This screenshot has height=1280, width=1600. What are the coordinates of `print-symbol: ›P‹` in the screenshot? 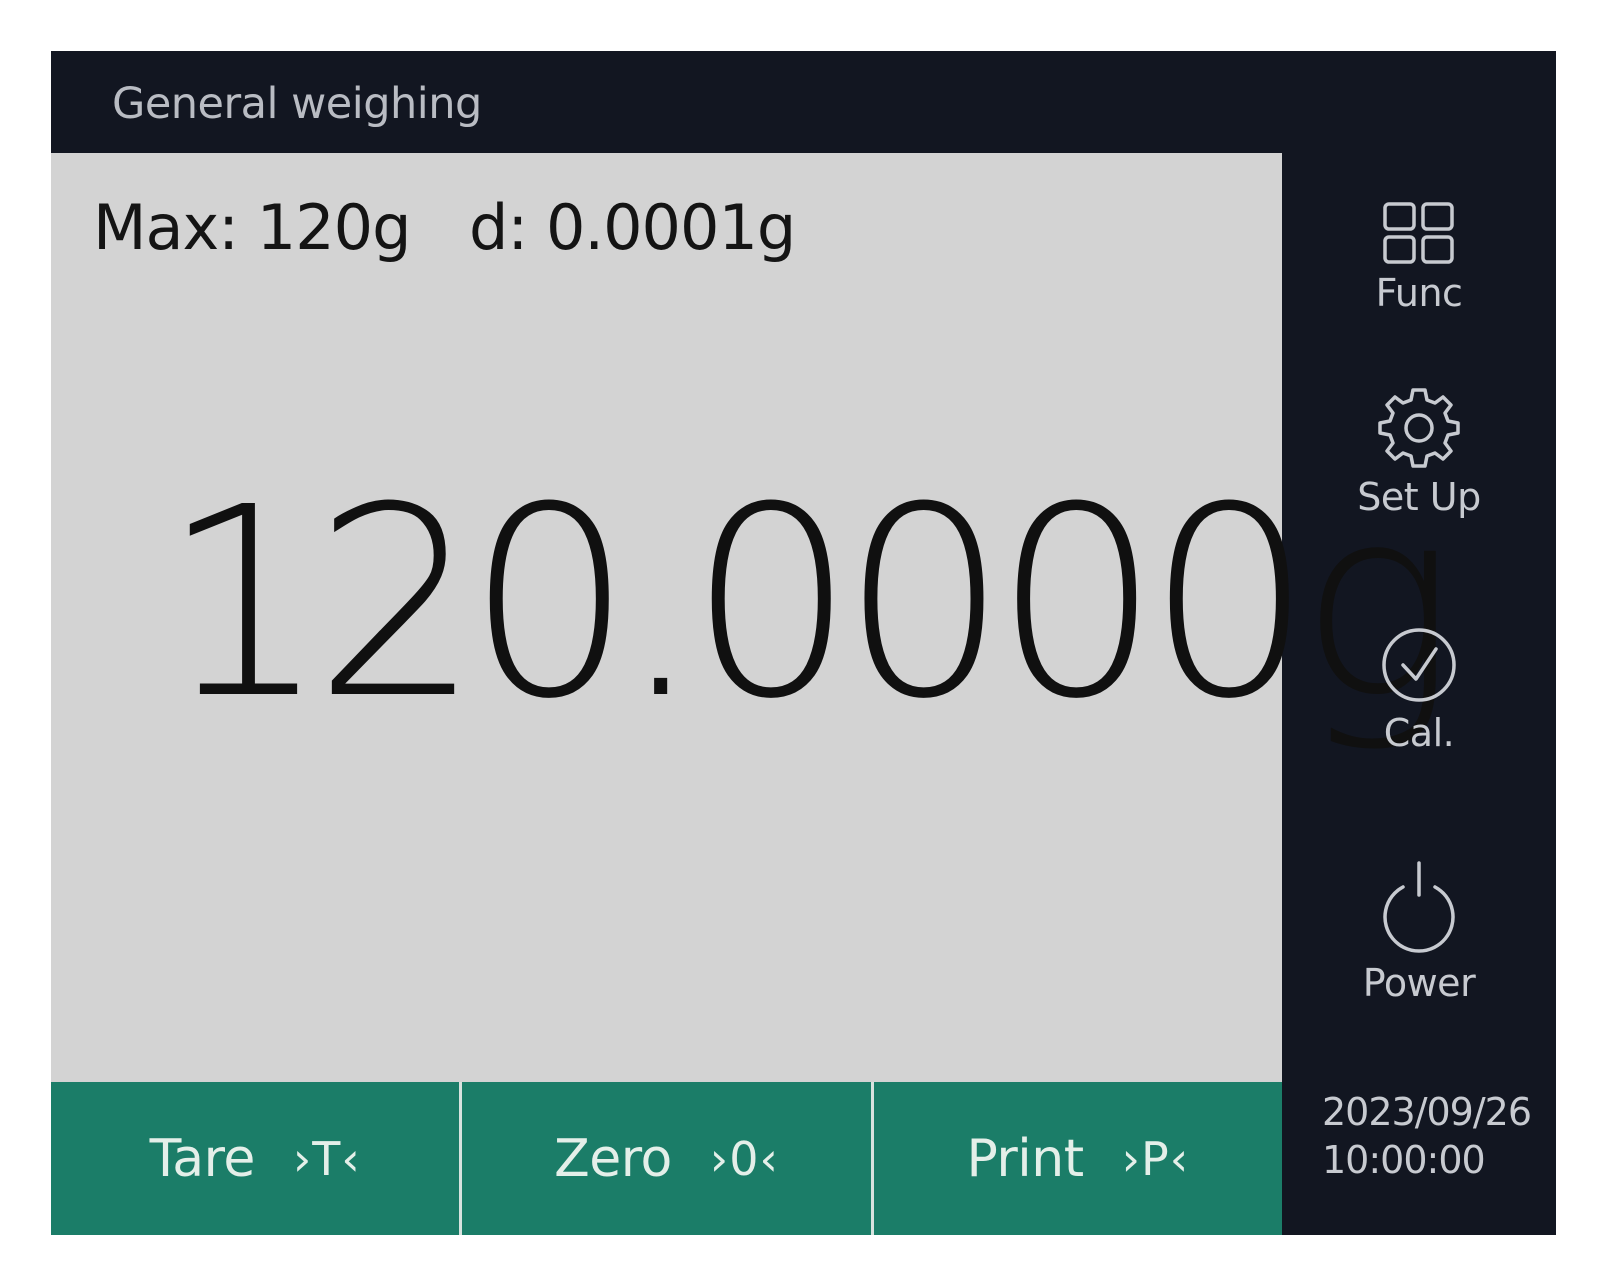 It's located at (1155, 1158).